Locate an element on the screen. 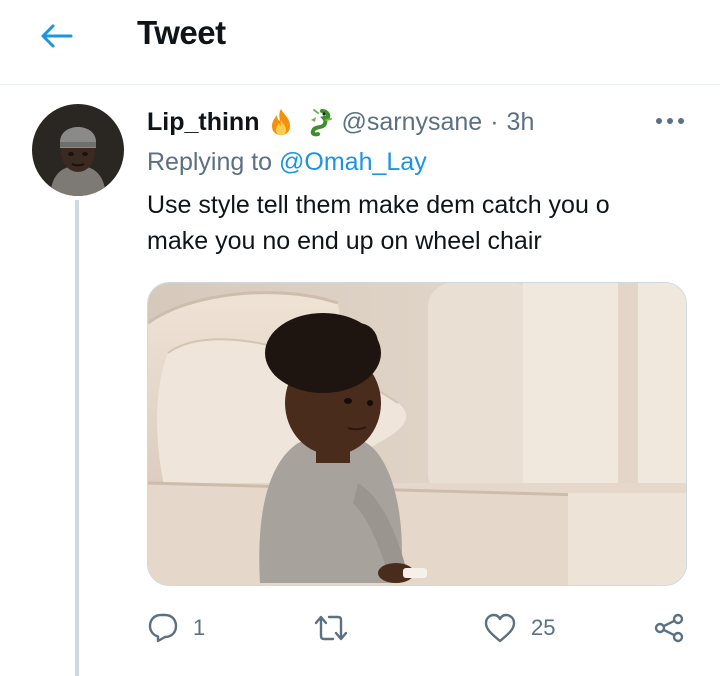 Image resolution: width=720 pixels, height=676 pixels. top-bar: Tweet is located at coordinates (360, 42).